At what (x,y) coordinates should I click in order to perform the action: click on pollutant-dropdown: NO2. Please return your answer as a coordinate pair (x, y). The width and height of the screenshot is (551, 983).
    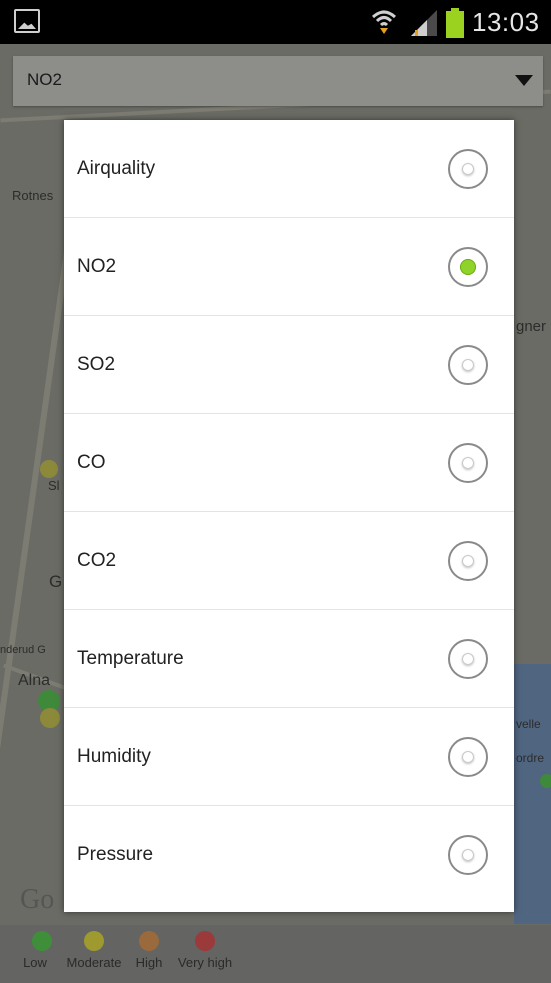
    Looking at the image, I should click on (278, 81).